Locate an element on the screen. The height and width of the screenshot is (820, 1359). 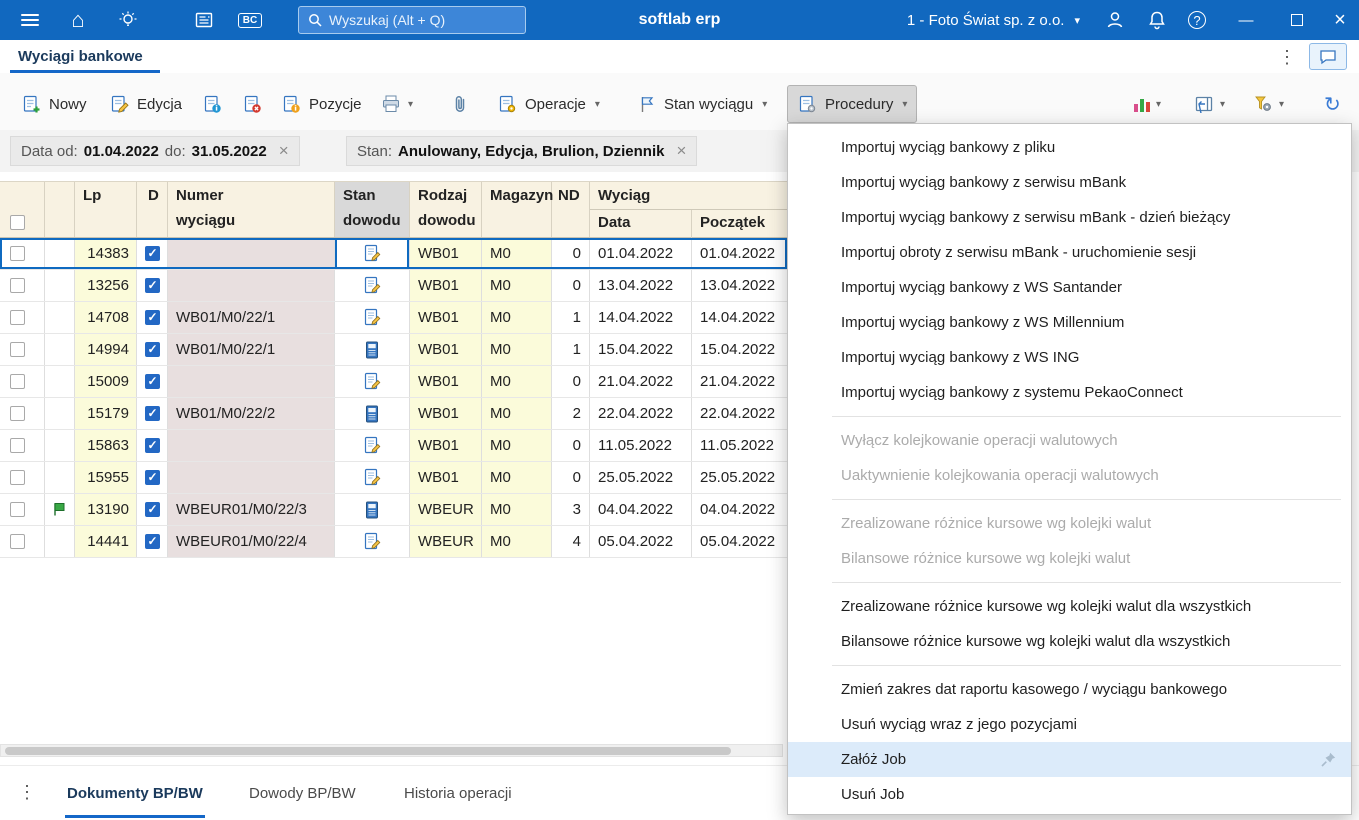
procedures-button: Procedury ▾ is located at coordinates (852, 104).